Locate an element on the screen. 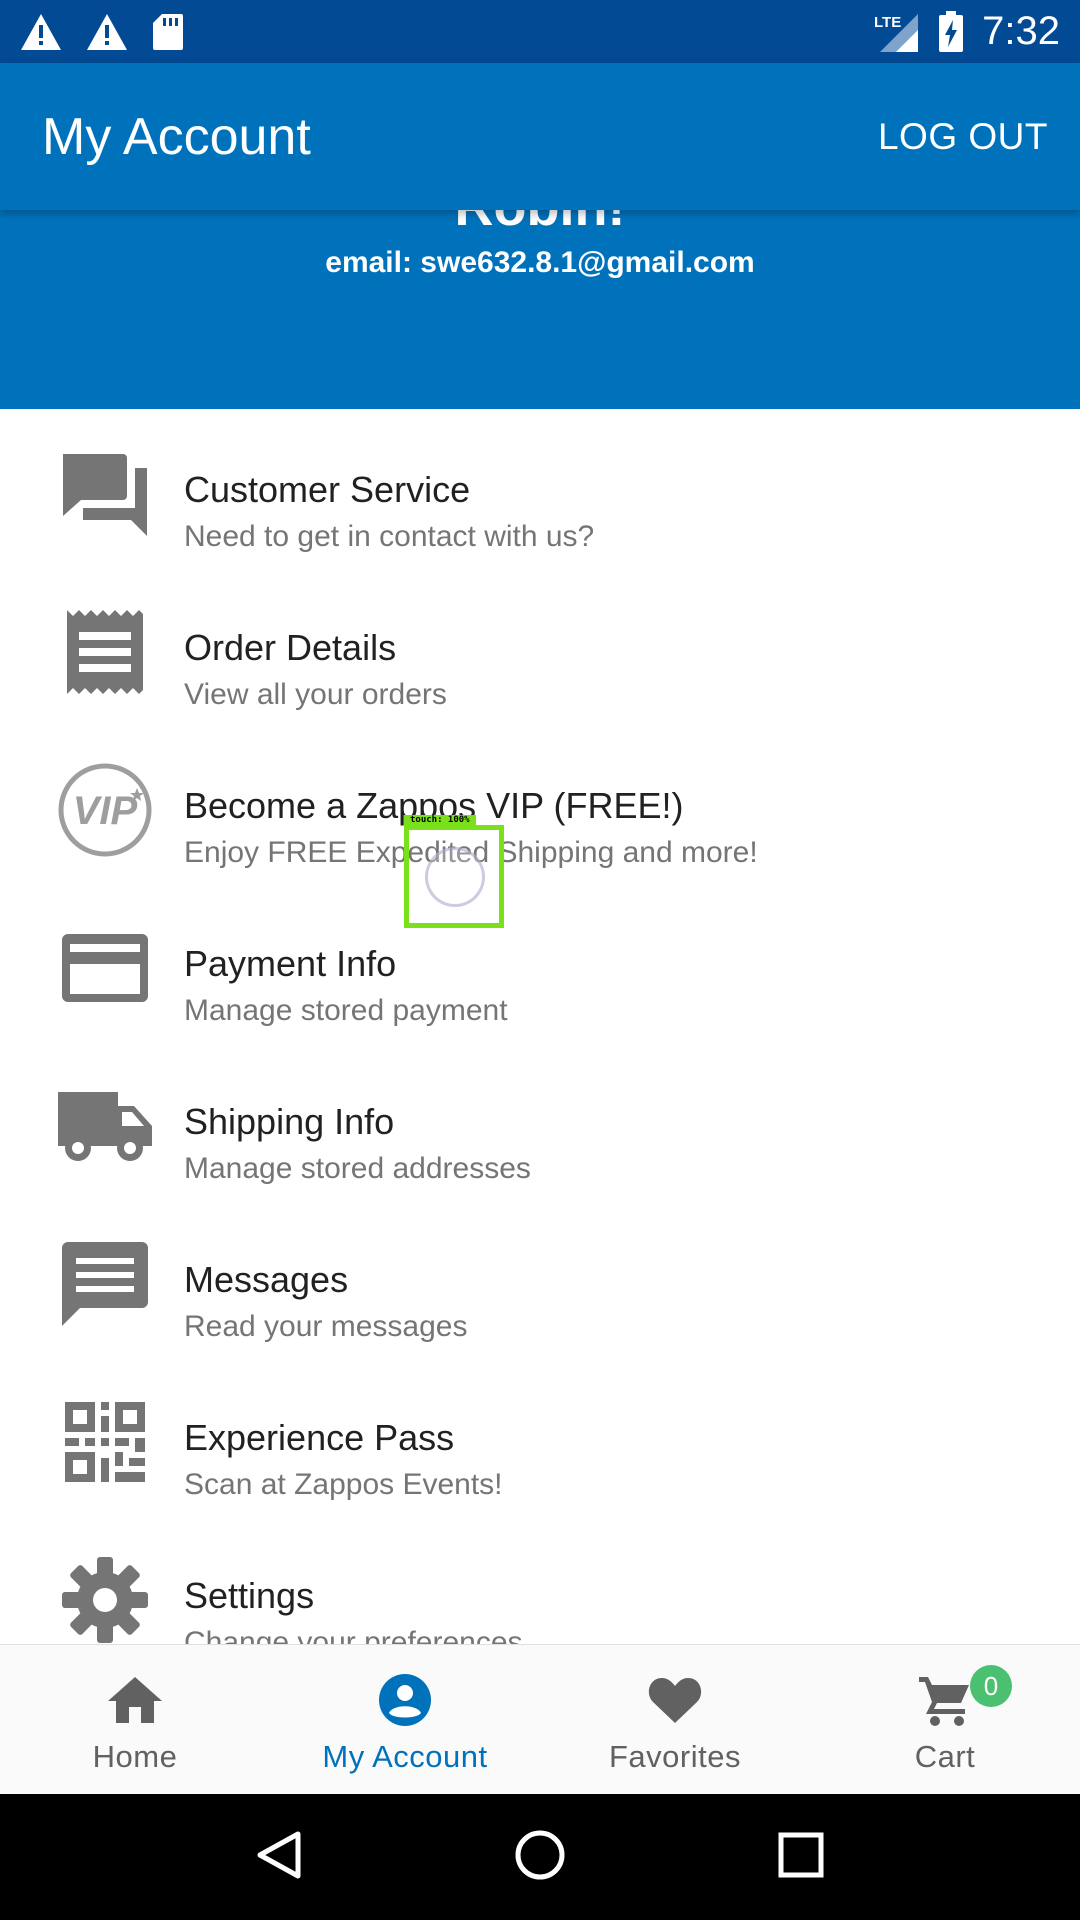 This screenshot has height=1920, width=1080. menu-item-subtitle: View all your orders is located at coordinates (315, 694).